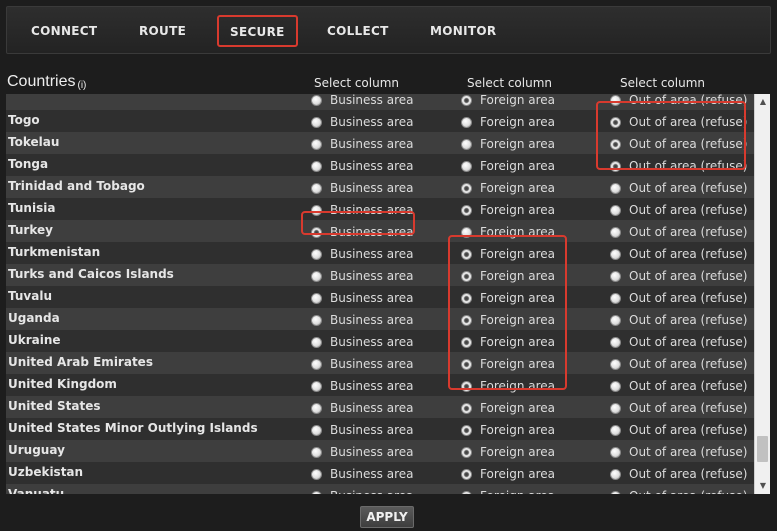  I want to click on tab-route: ROUTE, so click(162, 31).